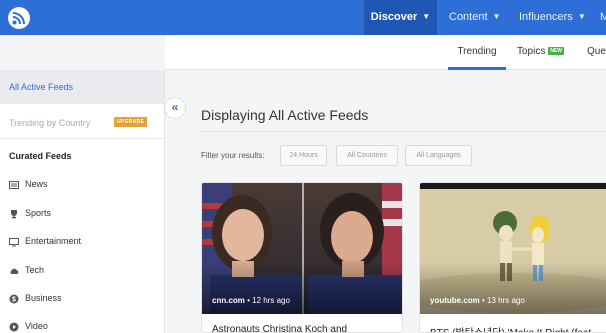 The image size is (606, 333). I want to click on sidebar-item-label: News, so click(36, 184).